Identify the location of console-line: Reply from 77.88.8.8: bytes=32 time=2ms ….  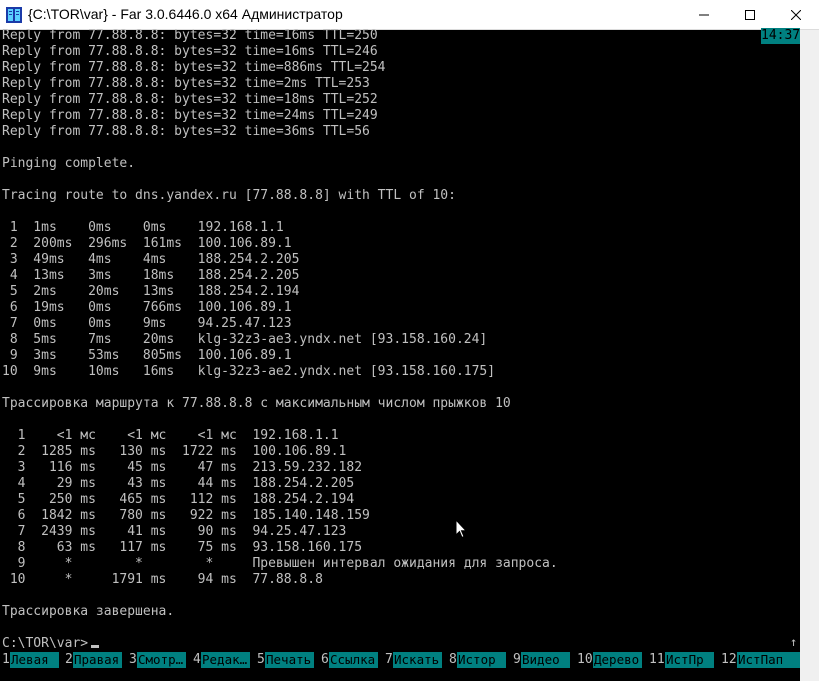
(186, 83).